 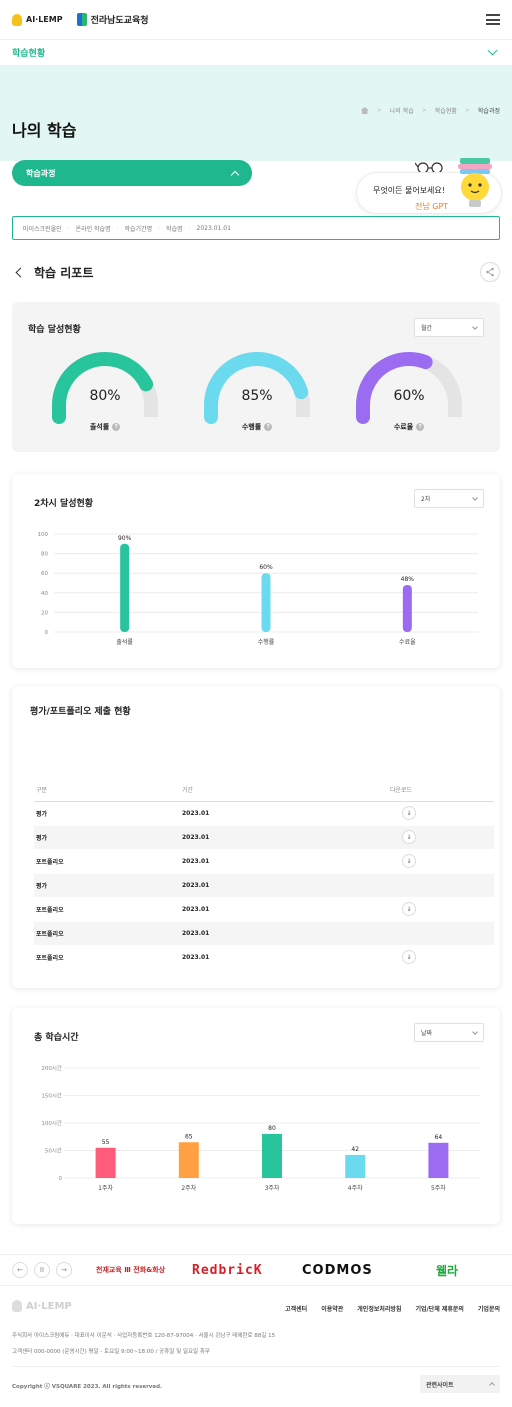 What do you see at coordinates (99, 427) in the screenshot?
I see `gauge-label: 출석률` at bounding box center [99, 427].